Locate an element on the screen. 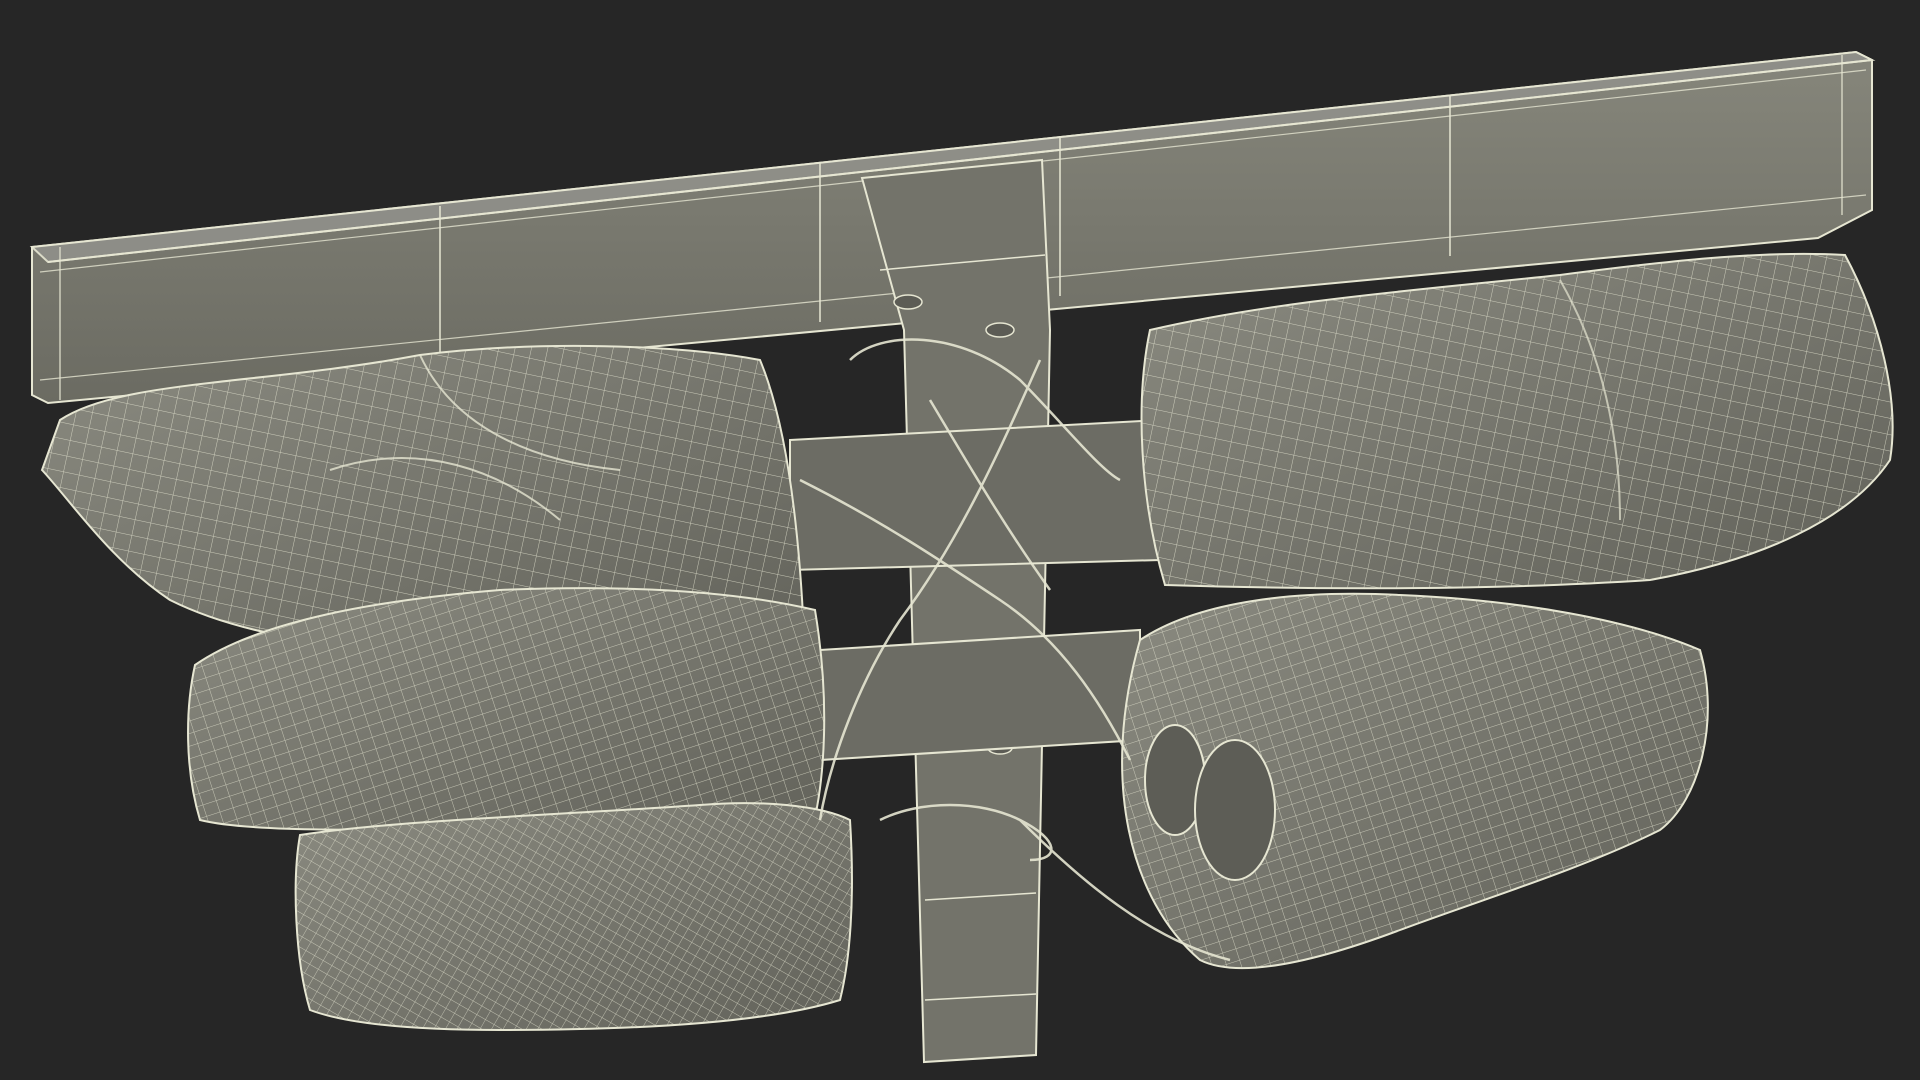 The width and height of the screenshot is (1920, 1080). pad-lower-right is located at coordinates (1415, 781).